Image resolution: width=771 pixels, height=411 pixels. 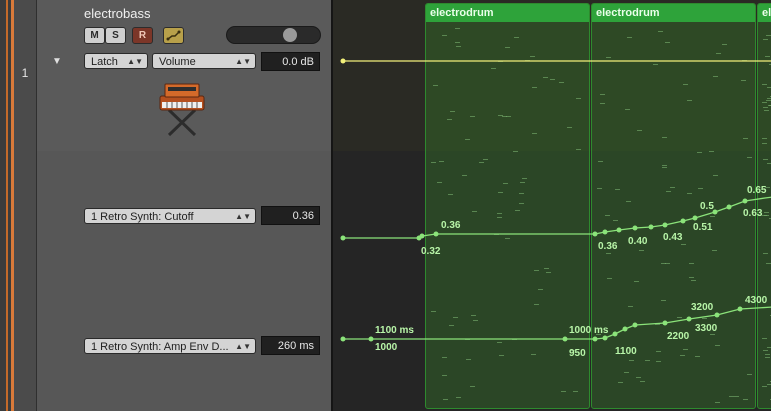 I want to click on automation-point-label: 0.63, so click(x=753, y=213).